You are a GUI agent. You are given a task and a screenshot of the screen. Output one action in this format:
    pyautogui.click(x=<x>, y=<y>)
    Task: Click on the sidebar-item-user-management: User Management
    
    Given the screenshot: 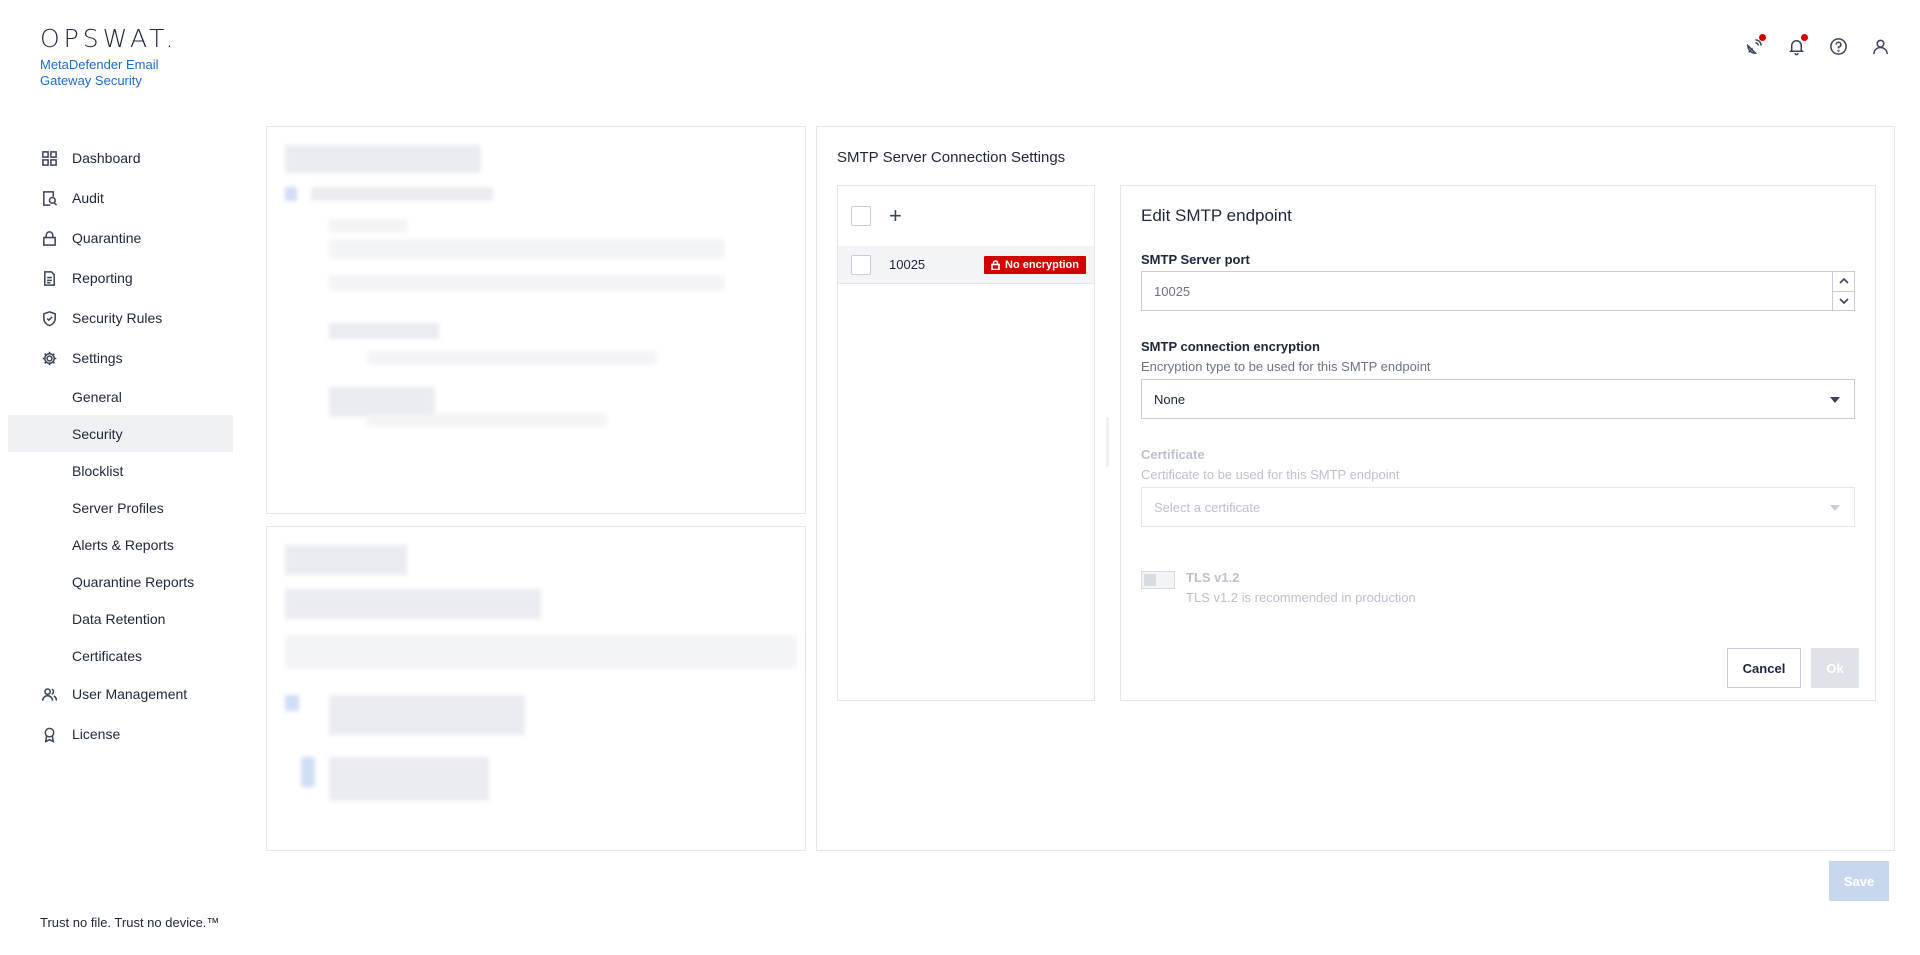 What is the action you would take?
    pyautogui.click(x=120, y=694)
    